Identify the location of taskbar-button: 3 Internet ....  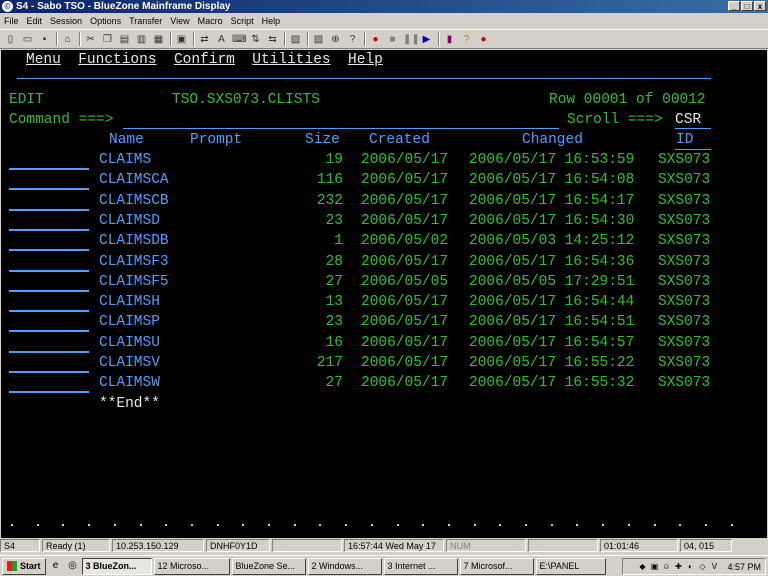
(420, 566).